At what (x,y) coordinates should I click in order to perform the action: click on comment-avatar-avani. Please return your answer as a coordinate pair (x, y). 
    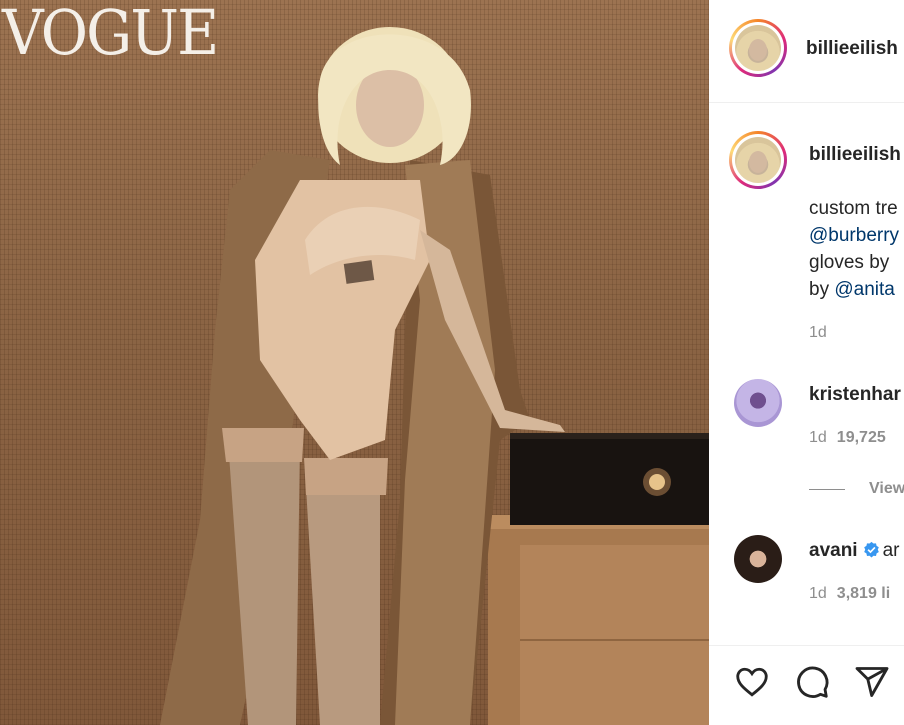
    Looking at the image, I should click on (758, 559).